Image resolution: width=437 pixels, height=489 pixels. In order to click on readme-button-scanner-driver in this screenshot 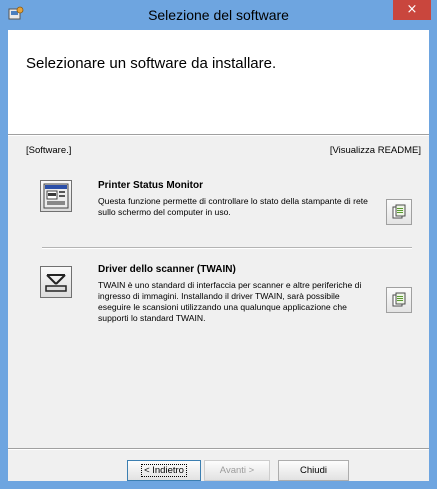, I will do `click(399, 300)`.